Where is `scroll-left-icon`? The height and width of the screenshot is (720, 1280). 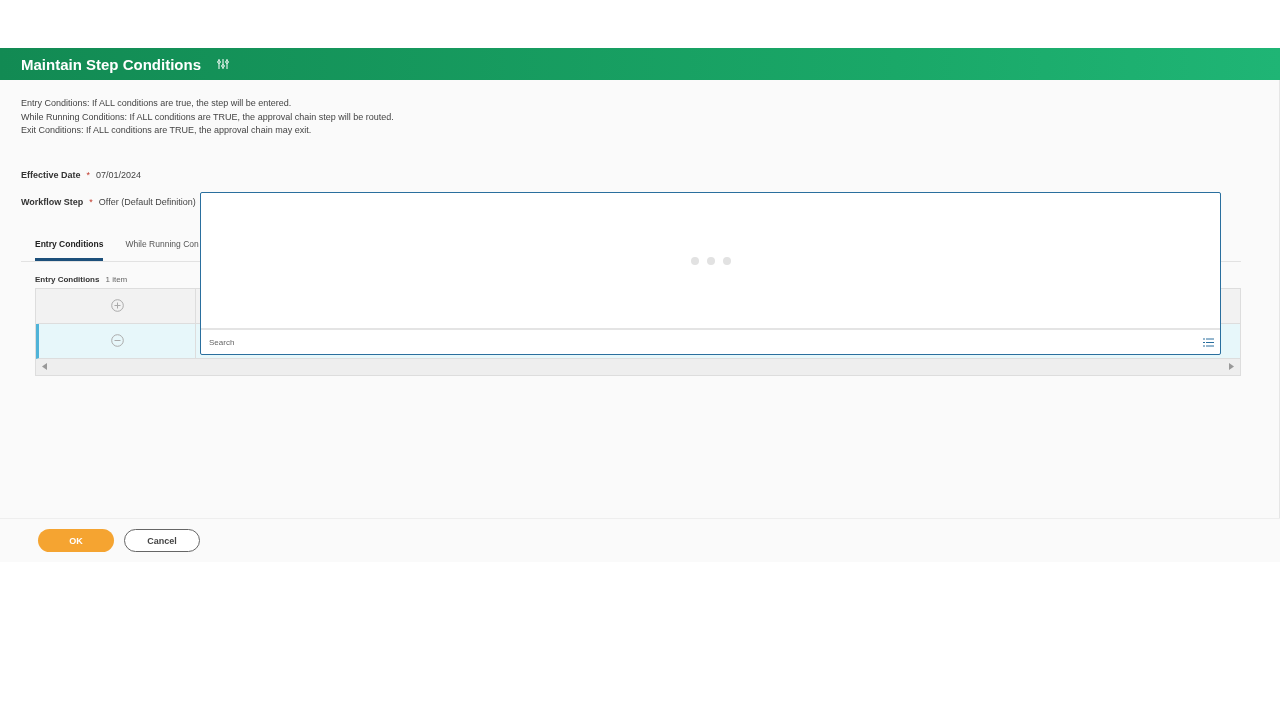
scroll-left-icon is located at coordinates (44, 366).